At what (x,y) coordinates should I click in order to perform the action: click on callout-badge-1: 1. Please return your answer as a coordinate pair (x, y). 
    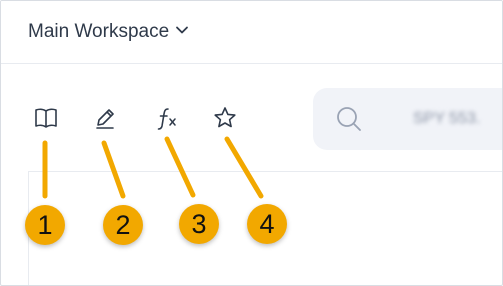
    Looking at the image, I should click on (45, 225).